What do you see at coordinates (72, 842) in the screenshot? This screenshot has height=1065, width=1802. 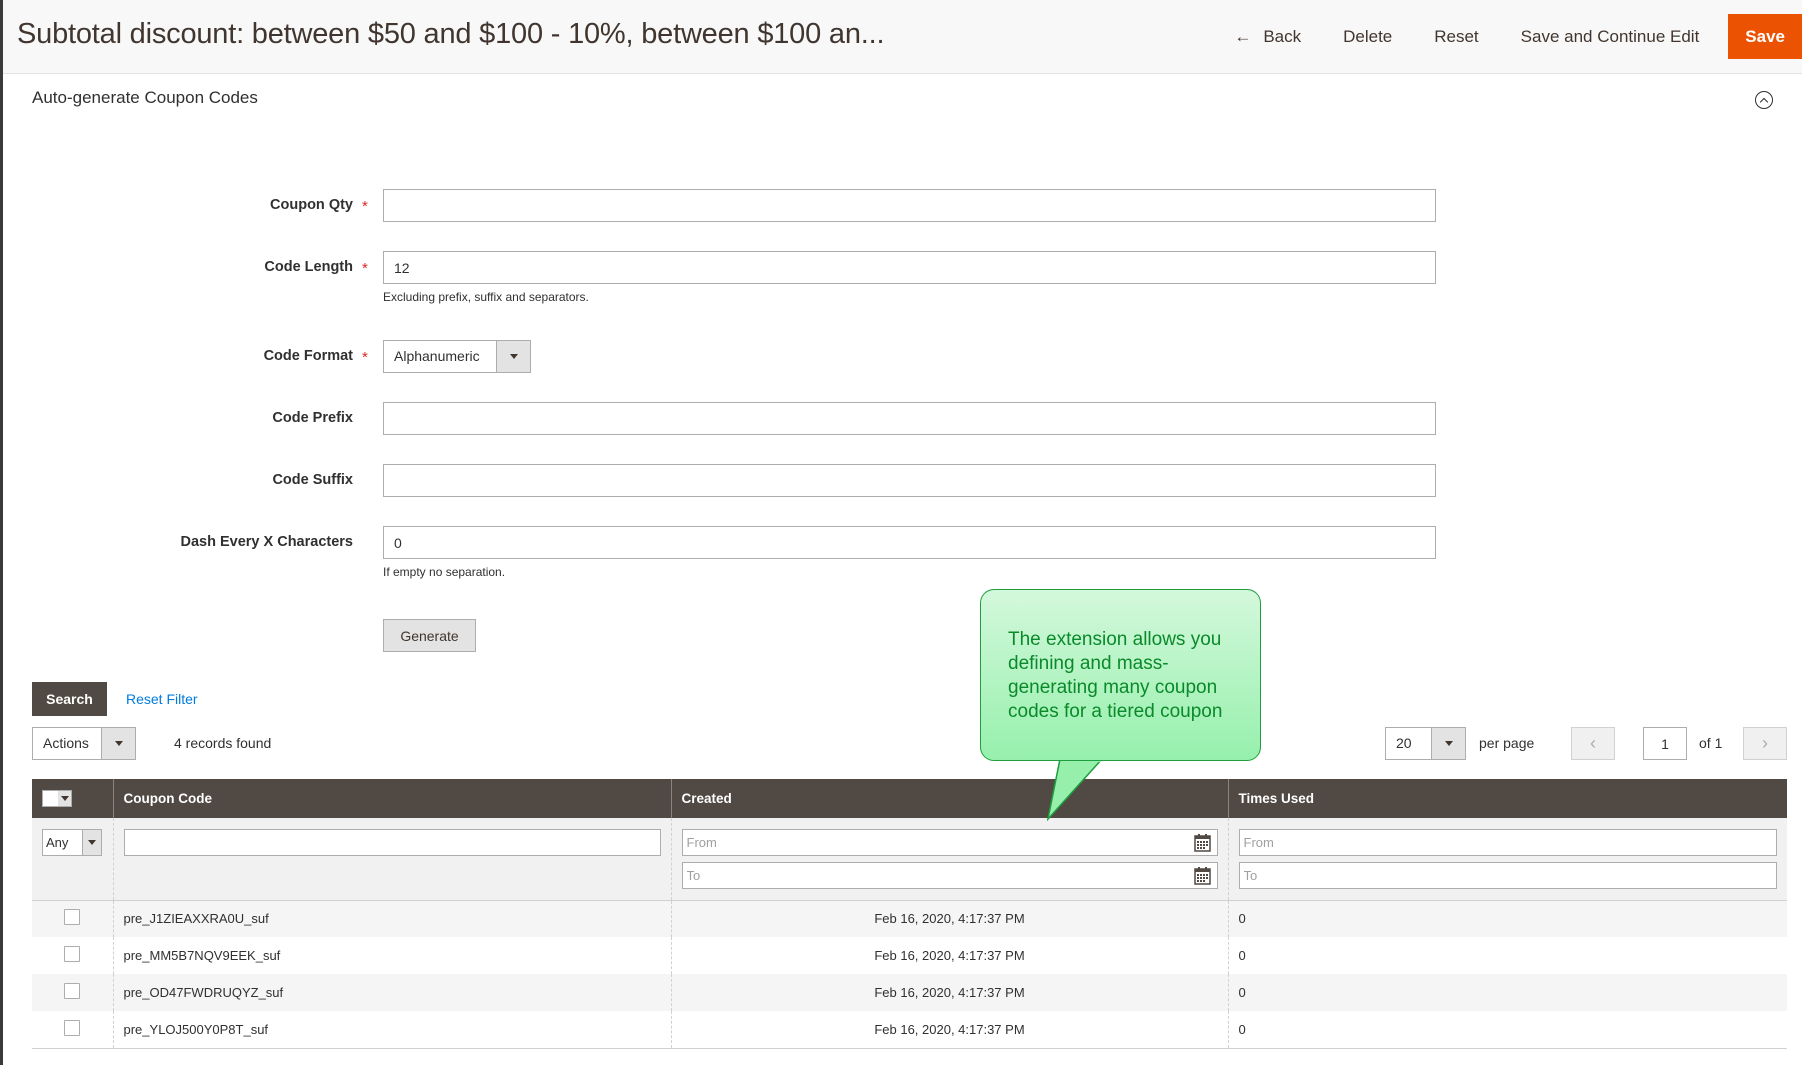 I see `any-select: Any` at bounding box center [72, 842].